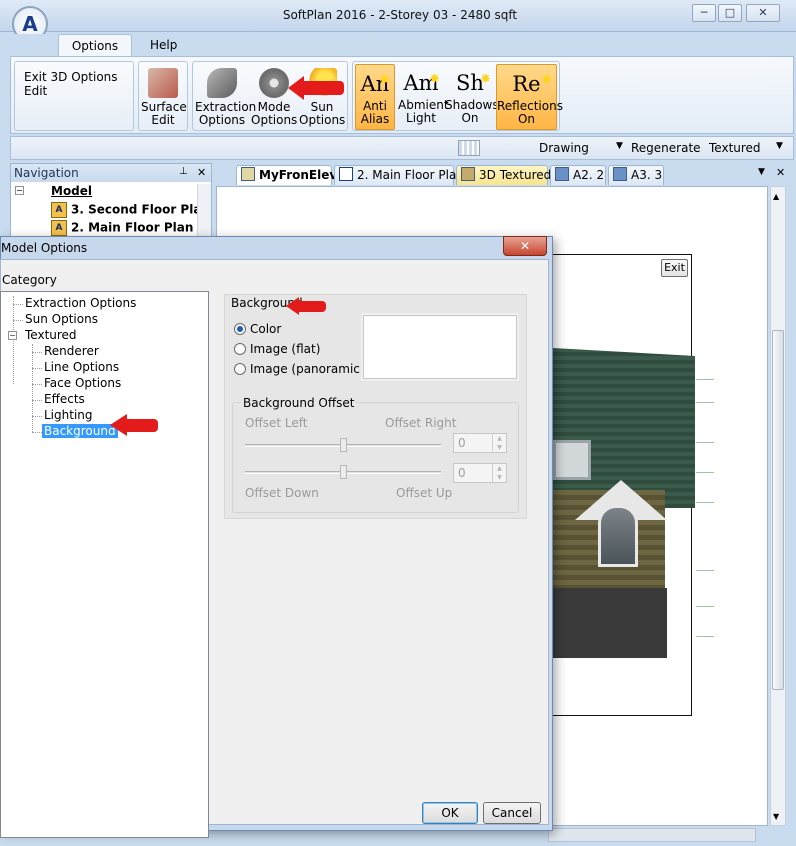 The width and height of the screenshot is (796, 846). What do you see at coordinates (619, 146) in the screenshot?
I see `drawing-dropdown-chevron-icon: ▼` at bounding box center [619, 146].